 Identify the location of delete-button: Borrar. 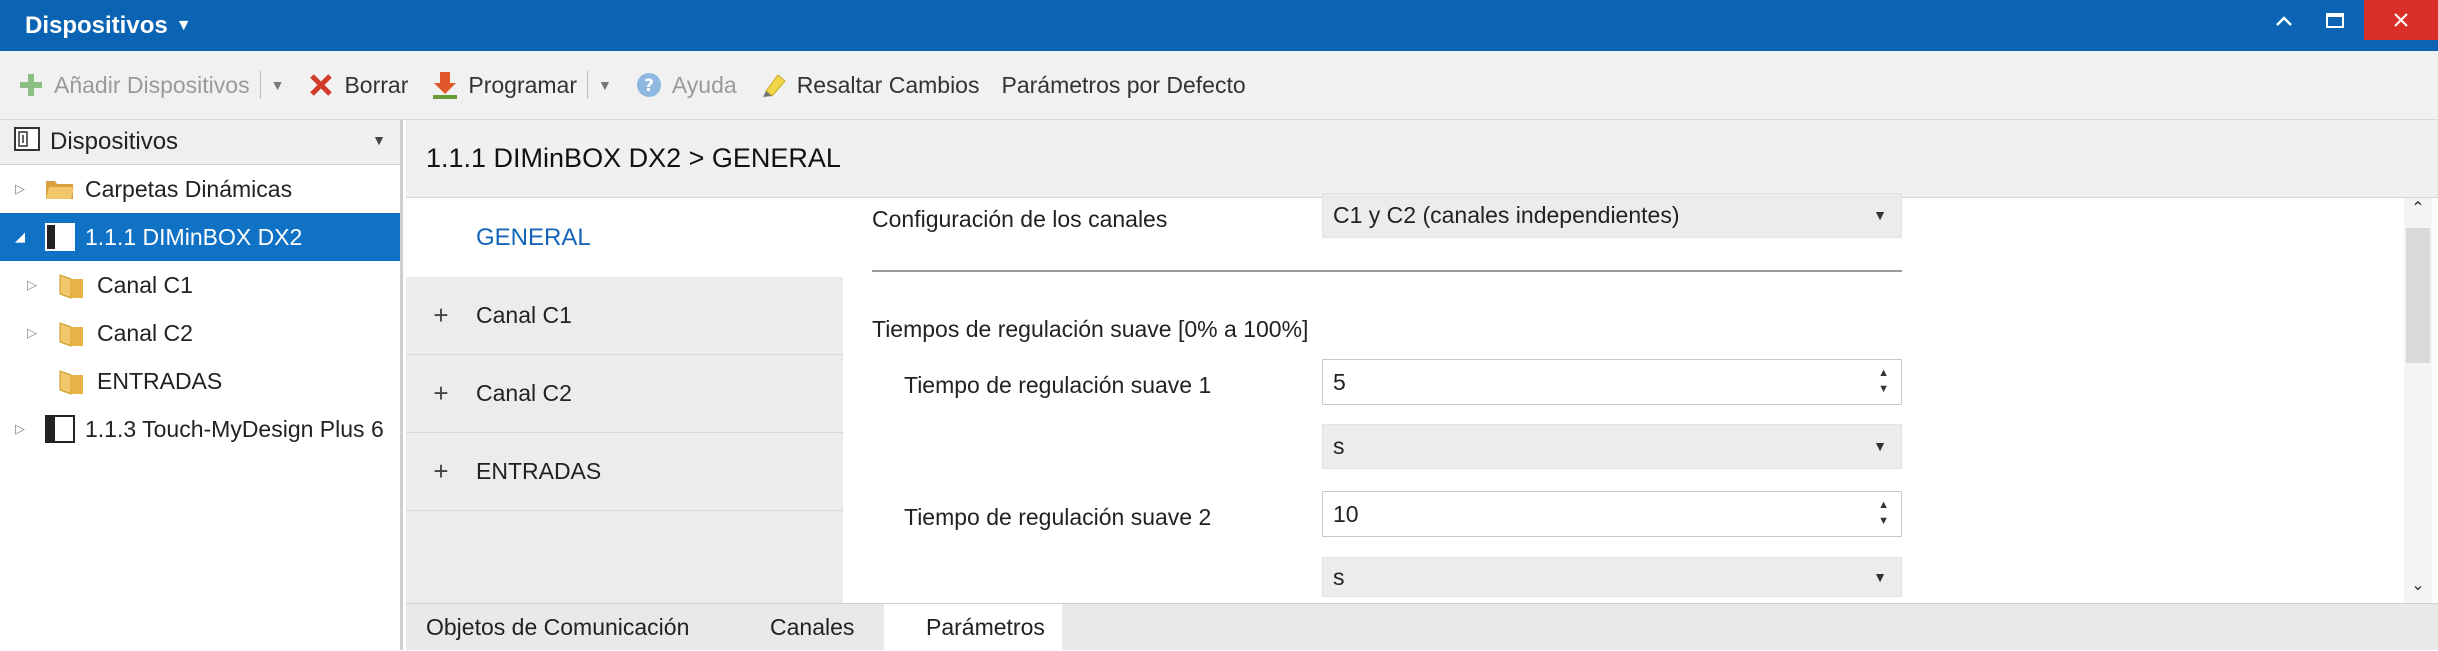
(357, 85).